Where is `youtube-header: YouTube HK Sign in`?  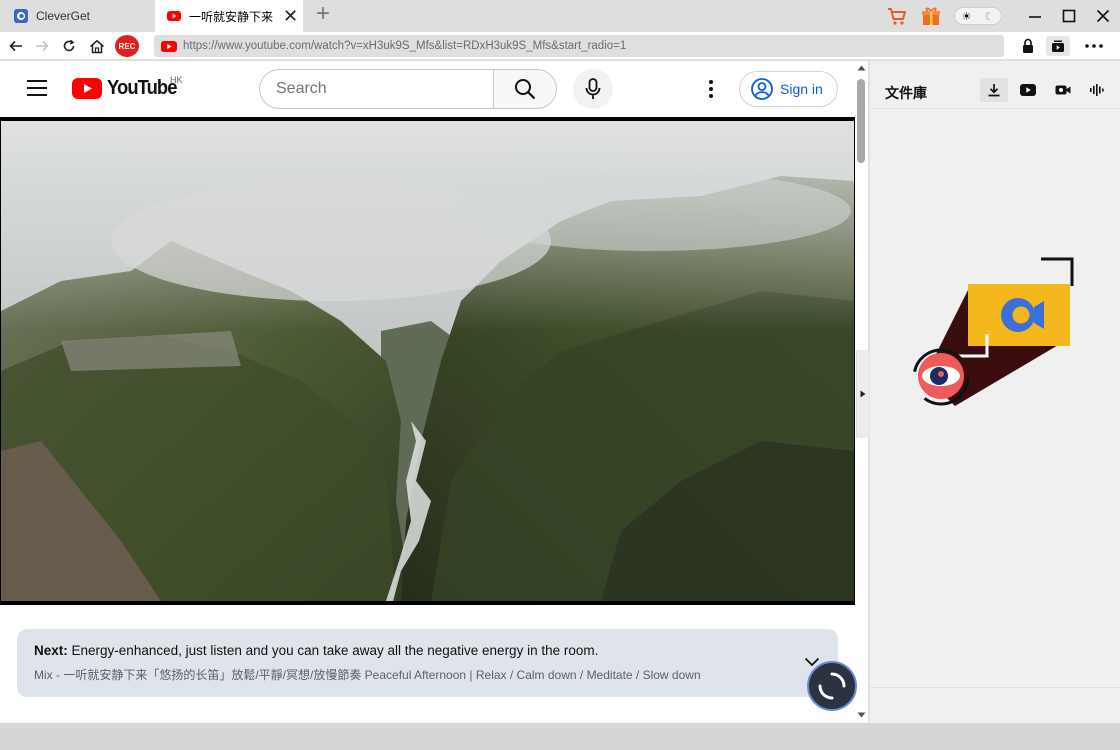
youtube-header: YouTube HK Sign in is located at coordinates (427, 89).